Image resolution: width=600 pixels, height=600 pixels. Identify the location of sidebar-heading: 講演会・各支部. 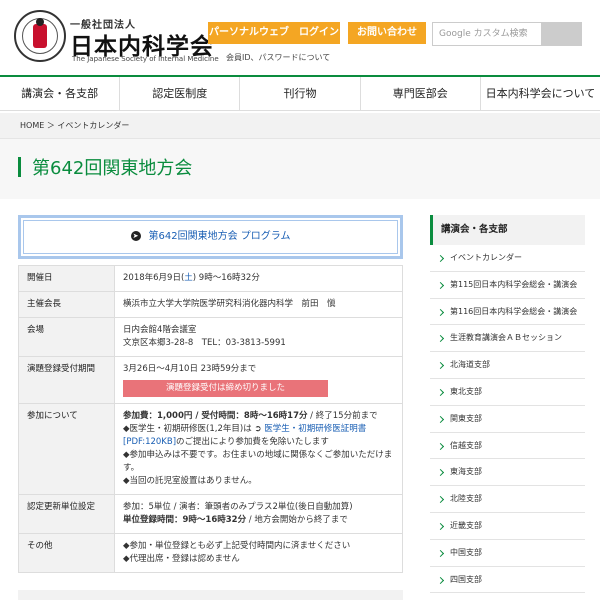
(507, 230).